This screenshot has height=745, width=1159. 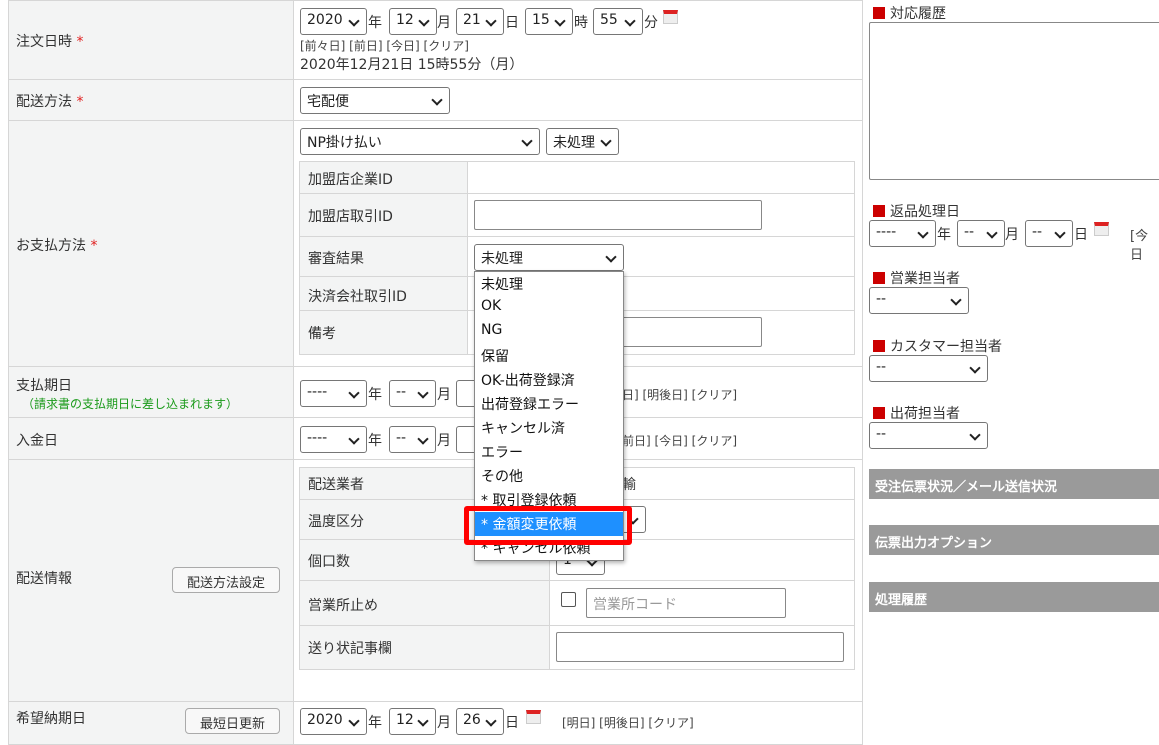 I want to click on due-year-select: ----, so click(x=333, y=393).